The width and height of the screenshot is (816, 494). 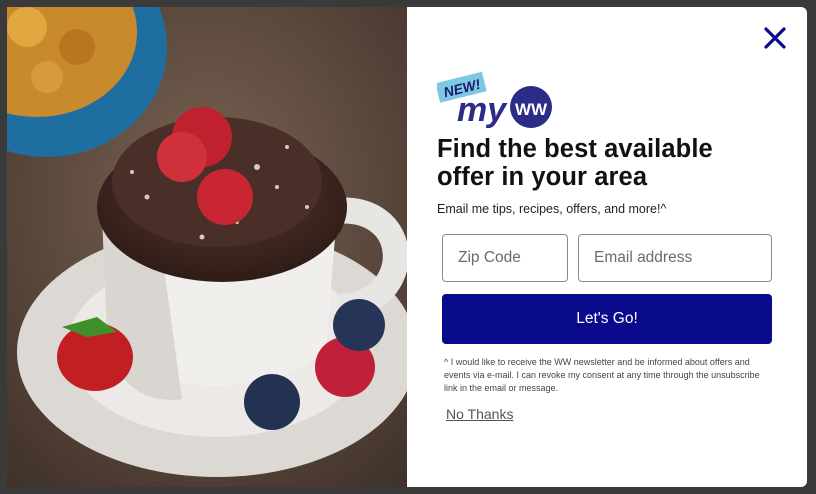 What do you see at coordinates (531, 109) in the screenshot?
I see `logo-mark-text: WW` at bounding box center [531, 109].